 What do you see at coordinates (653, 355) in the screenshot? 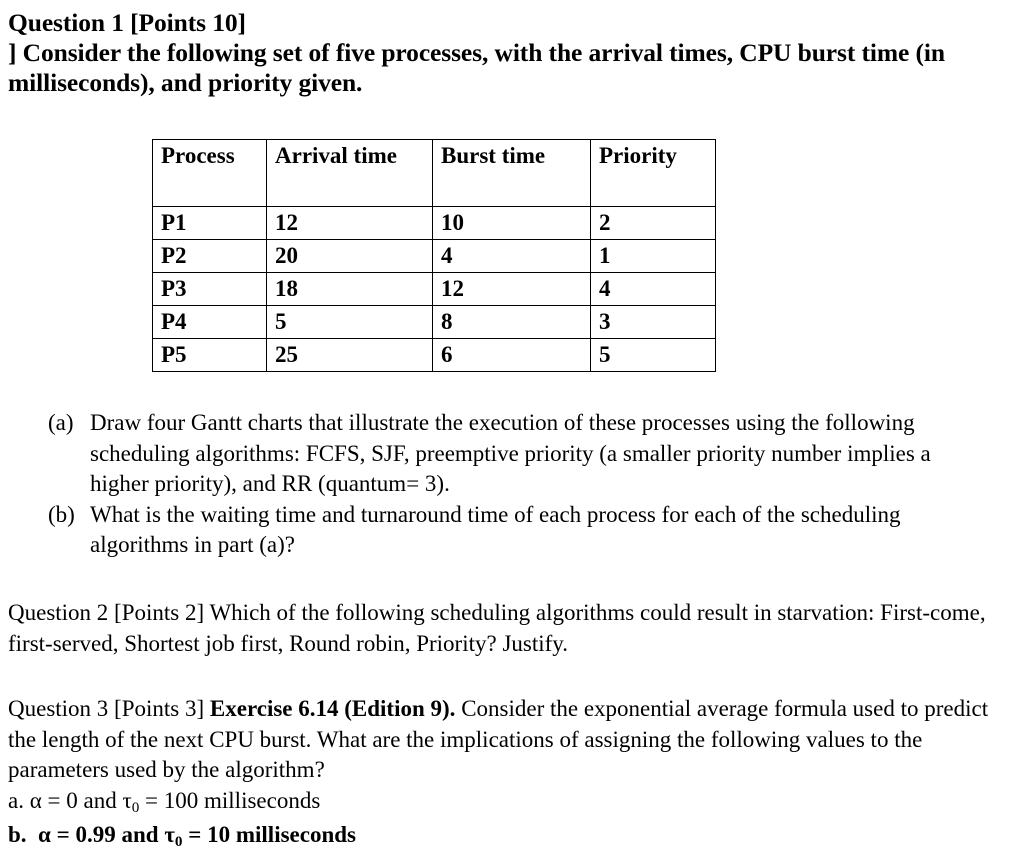
I see `cell-priority: 5` at bounding box center [653, 355].